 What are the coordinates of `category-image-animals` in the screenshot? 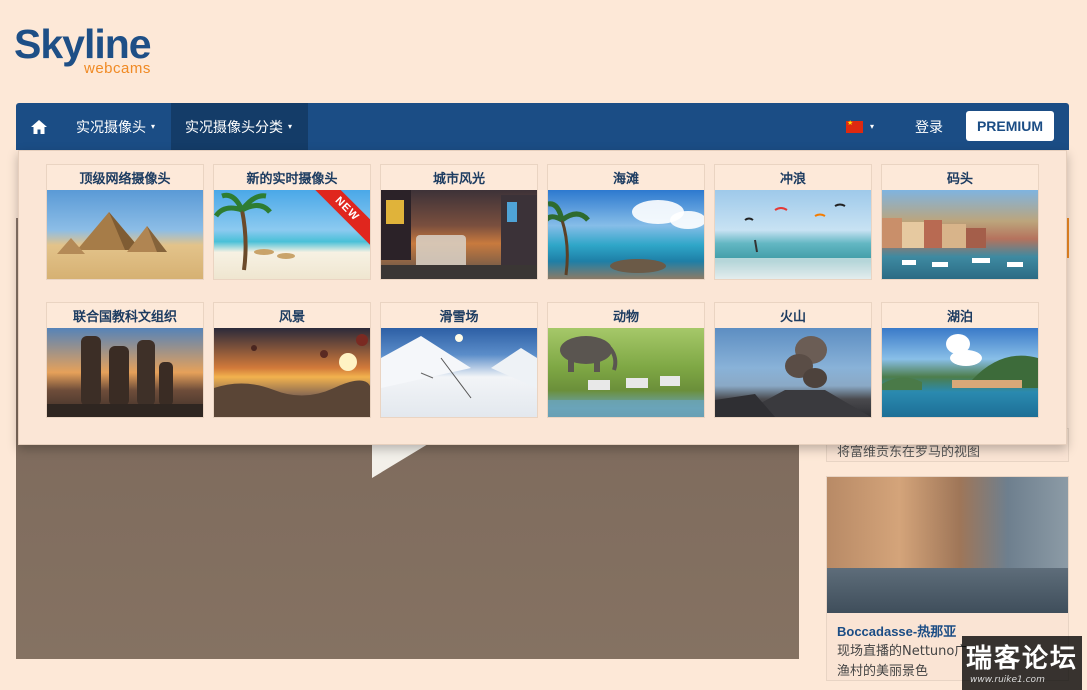 It's located at (626, 372).